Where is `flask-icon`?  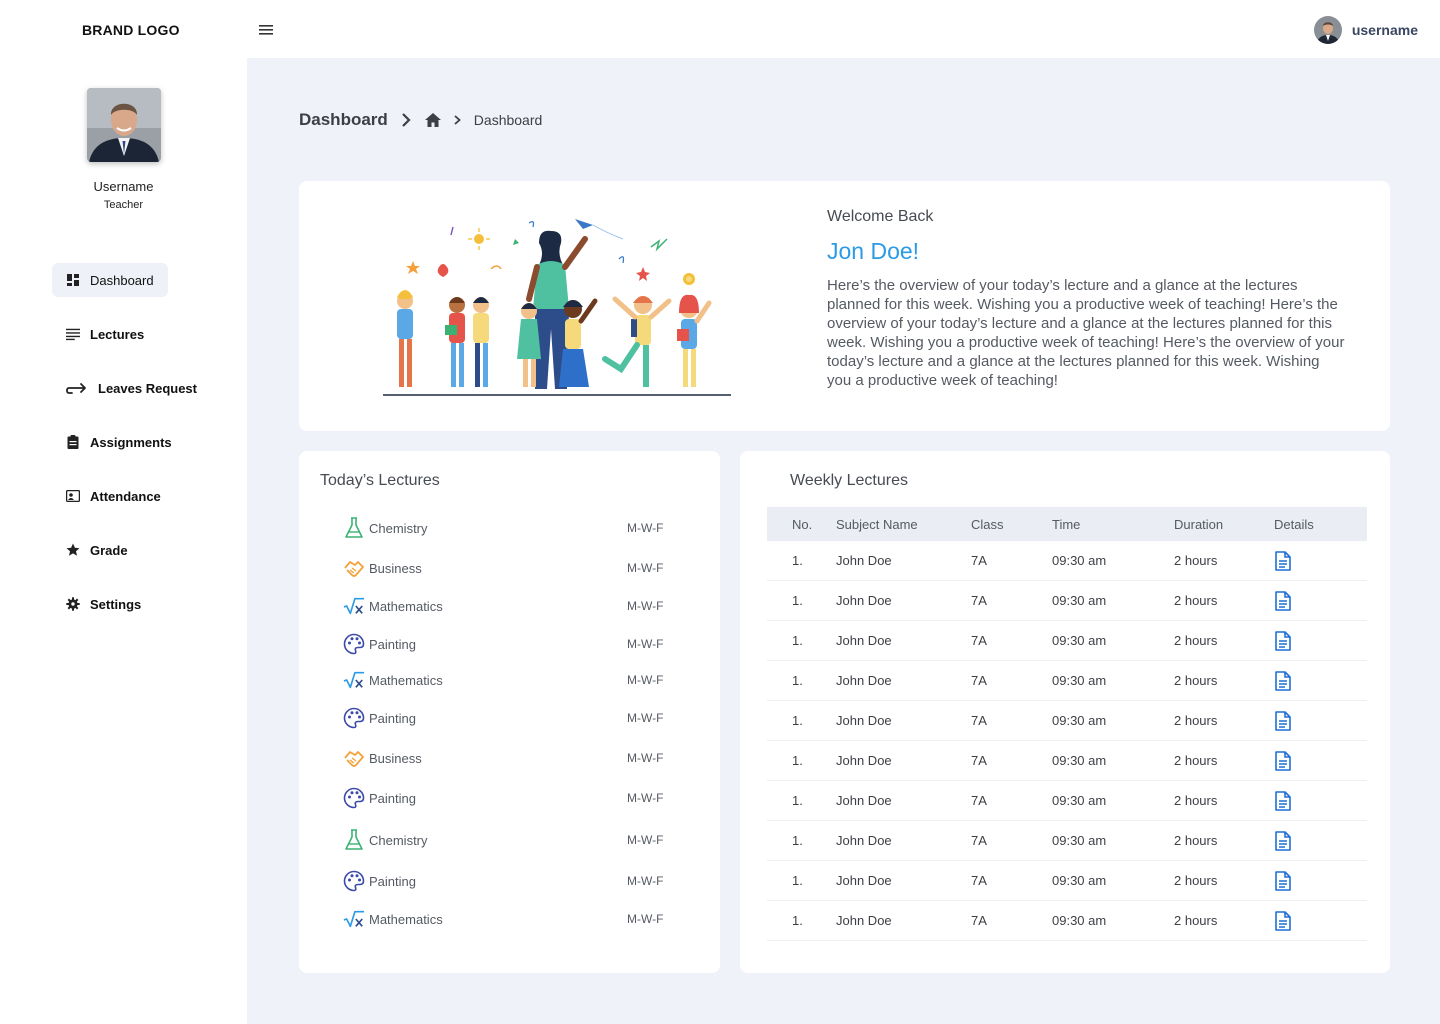 flask-icon is located at coordinates (354, 528).